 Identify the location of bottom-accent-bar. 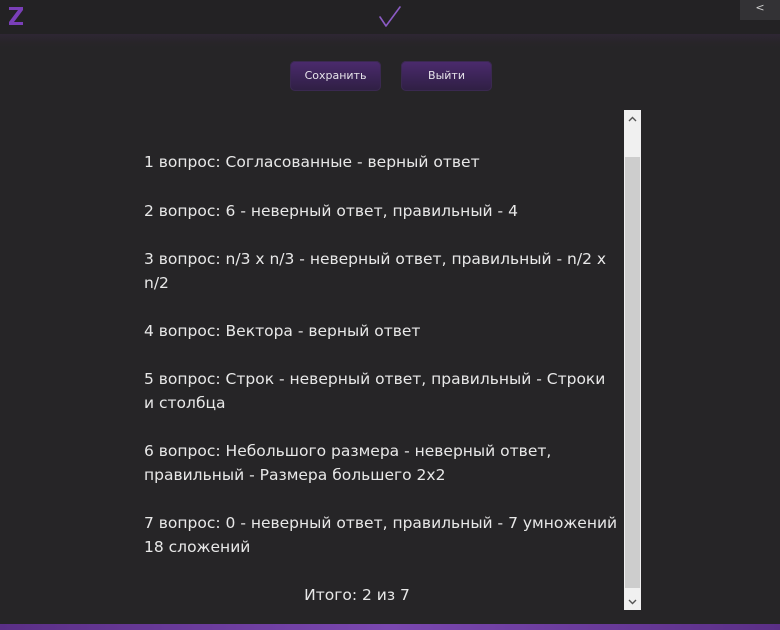
(390, 627).